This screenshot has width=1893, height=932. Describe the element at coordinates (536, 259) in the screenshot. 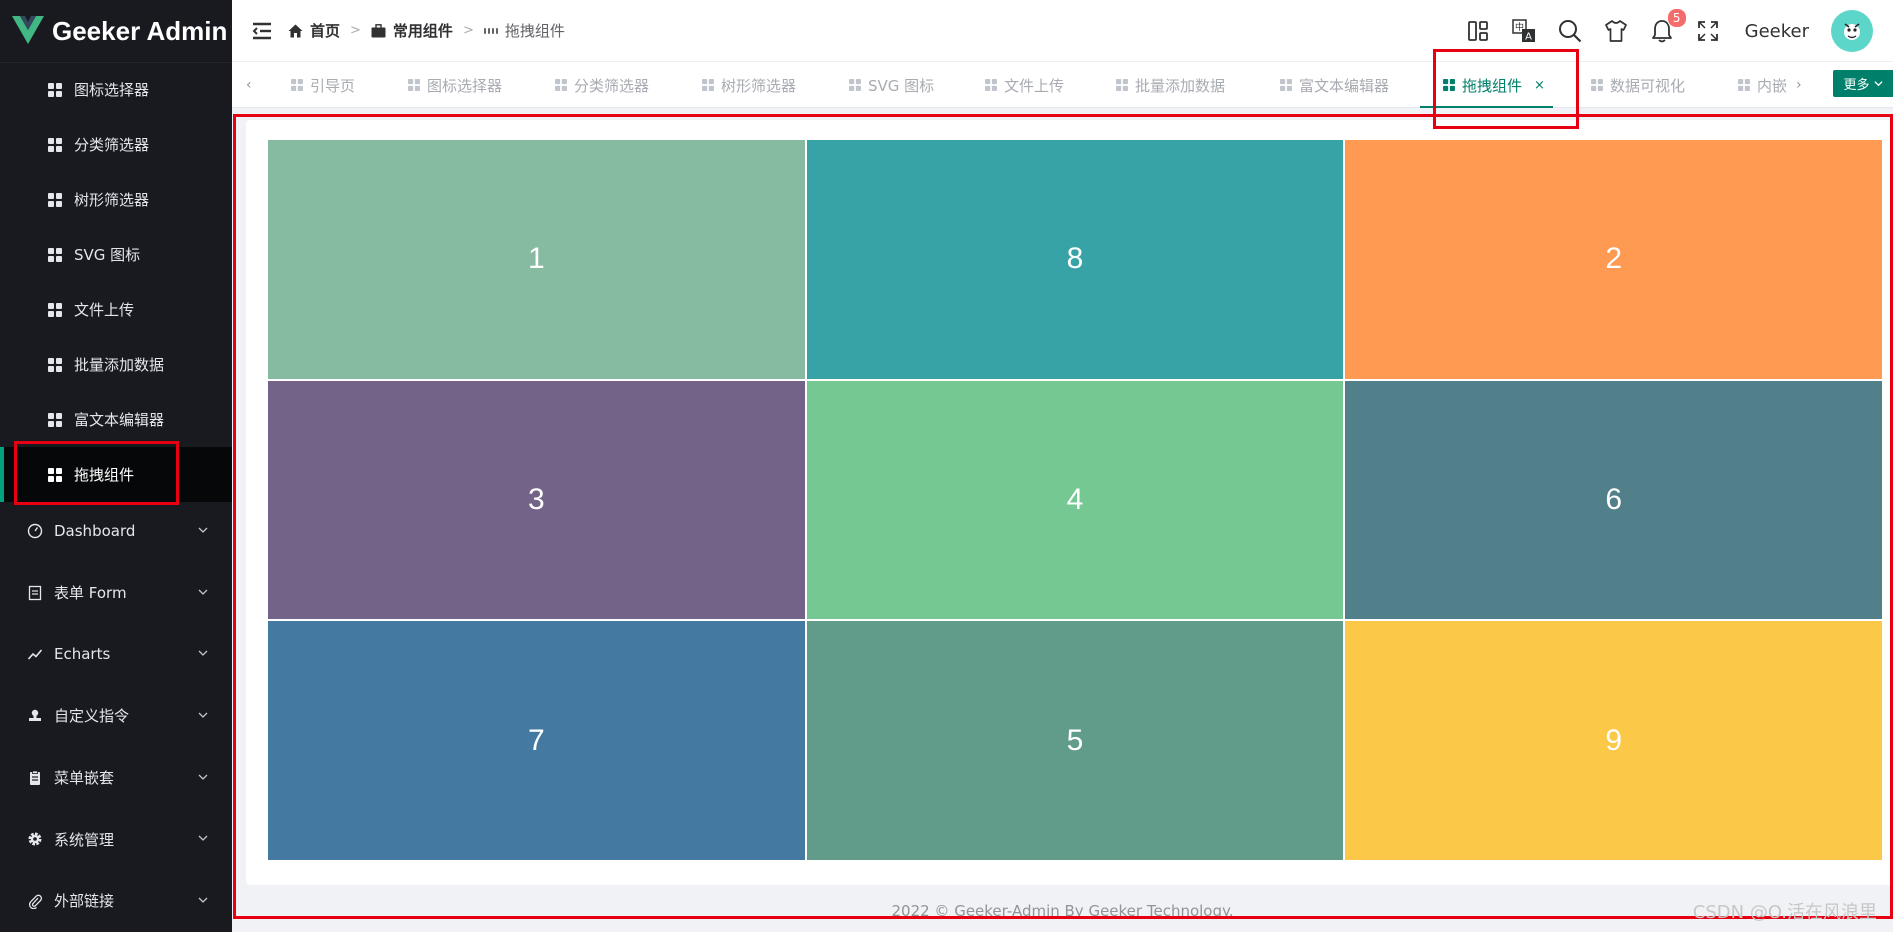

I see `drag-cell: 1` at that location.